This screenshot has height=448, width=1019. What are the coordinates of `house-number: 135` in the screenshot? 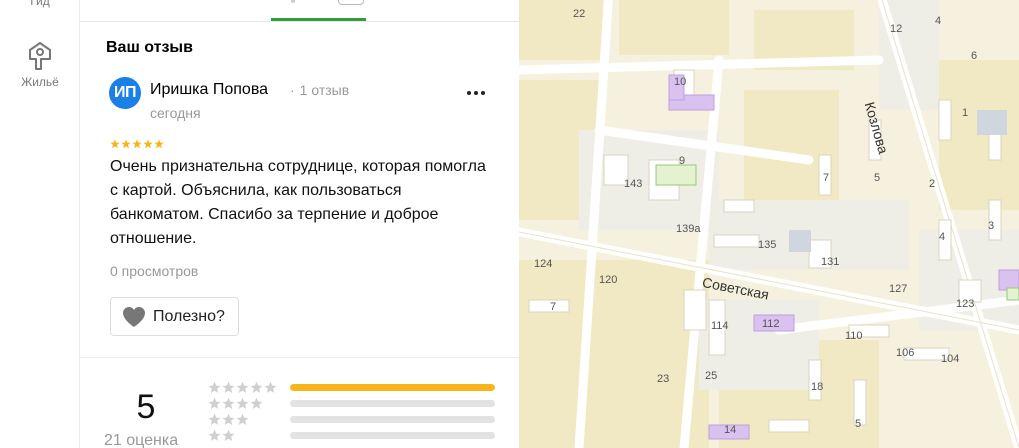 It's located at (767, 245).